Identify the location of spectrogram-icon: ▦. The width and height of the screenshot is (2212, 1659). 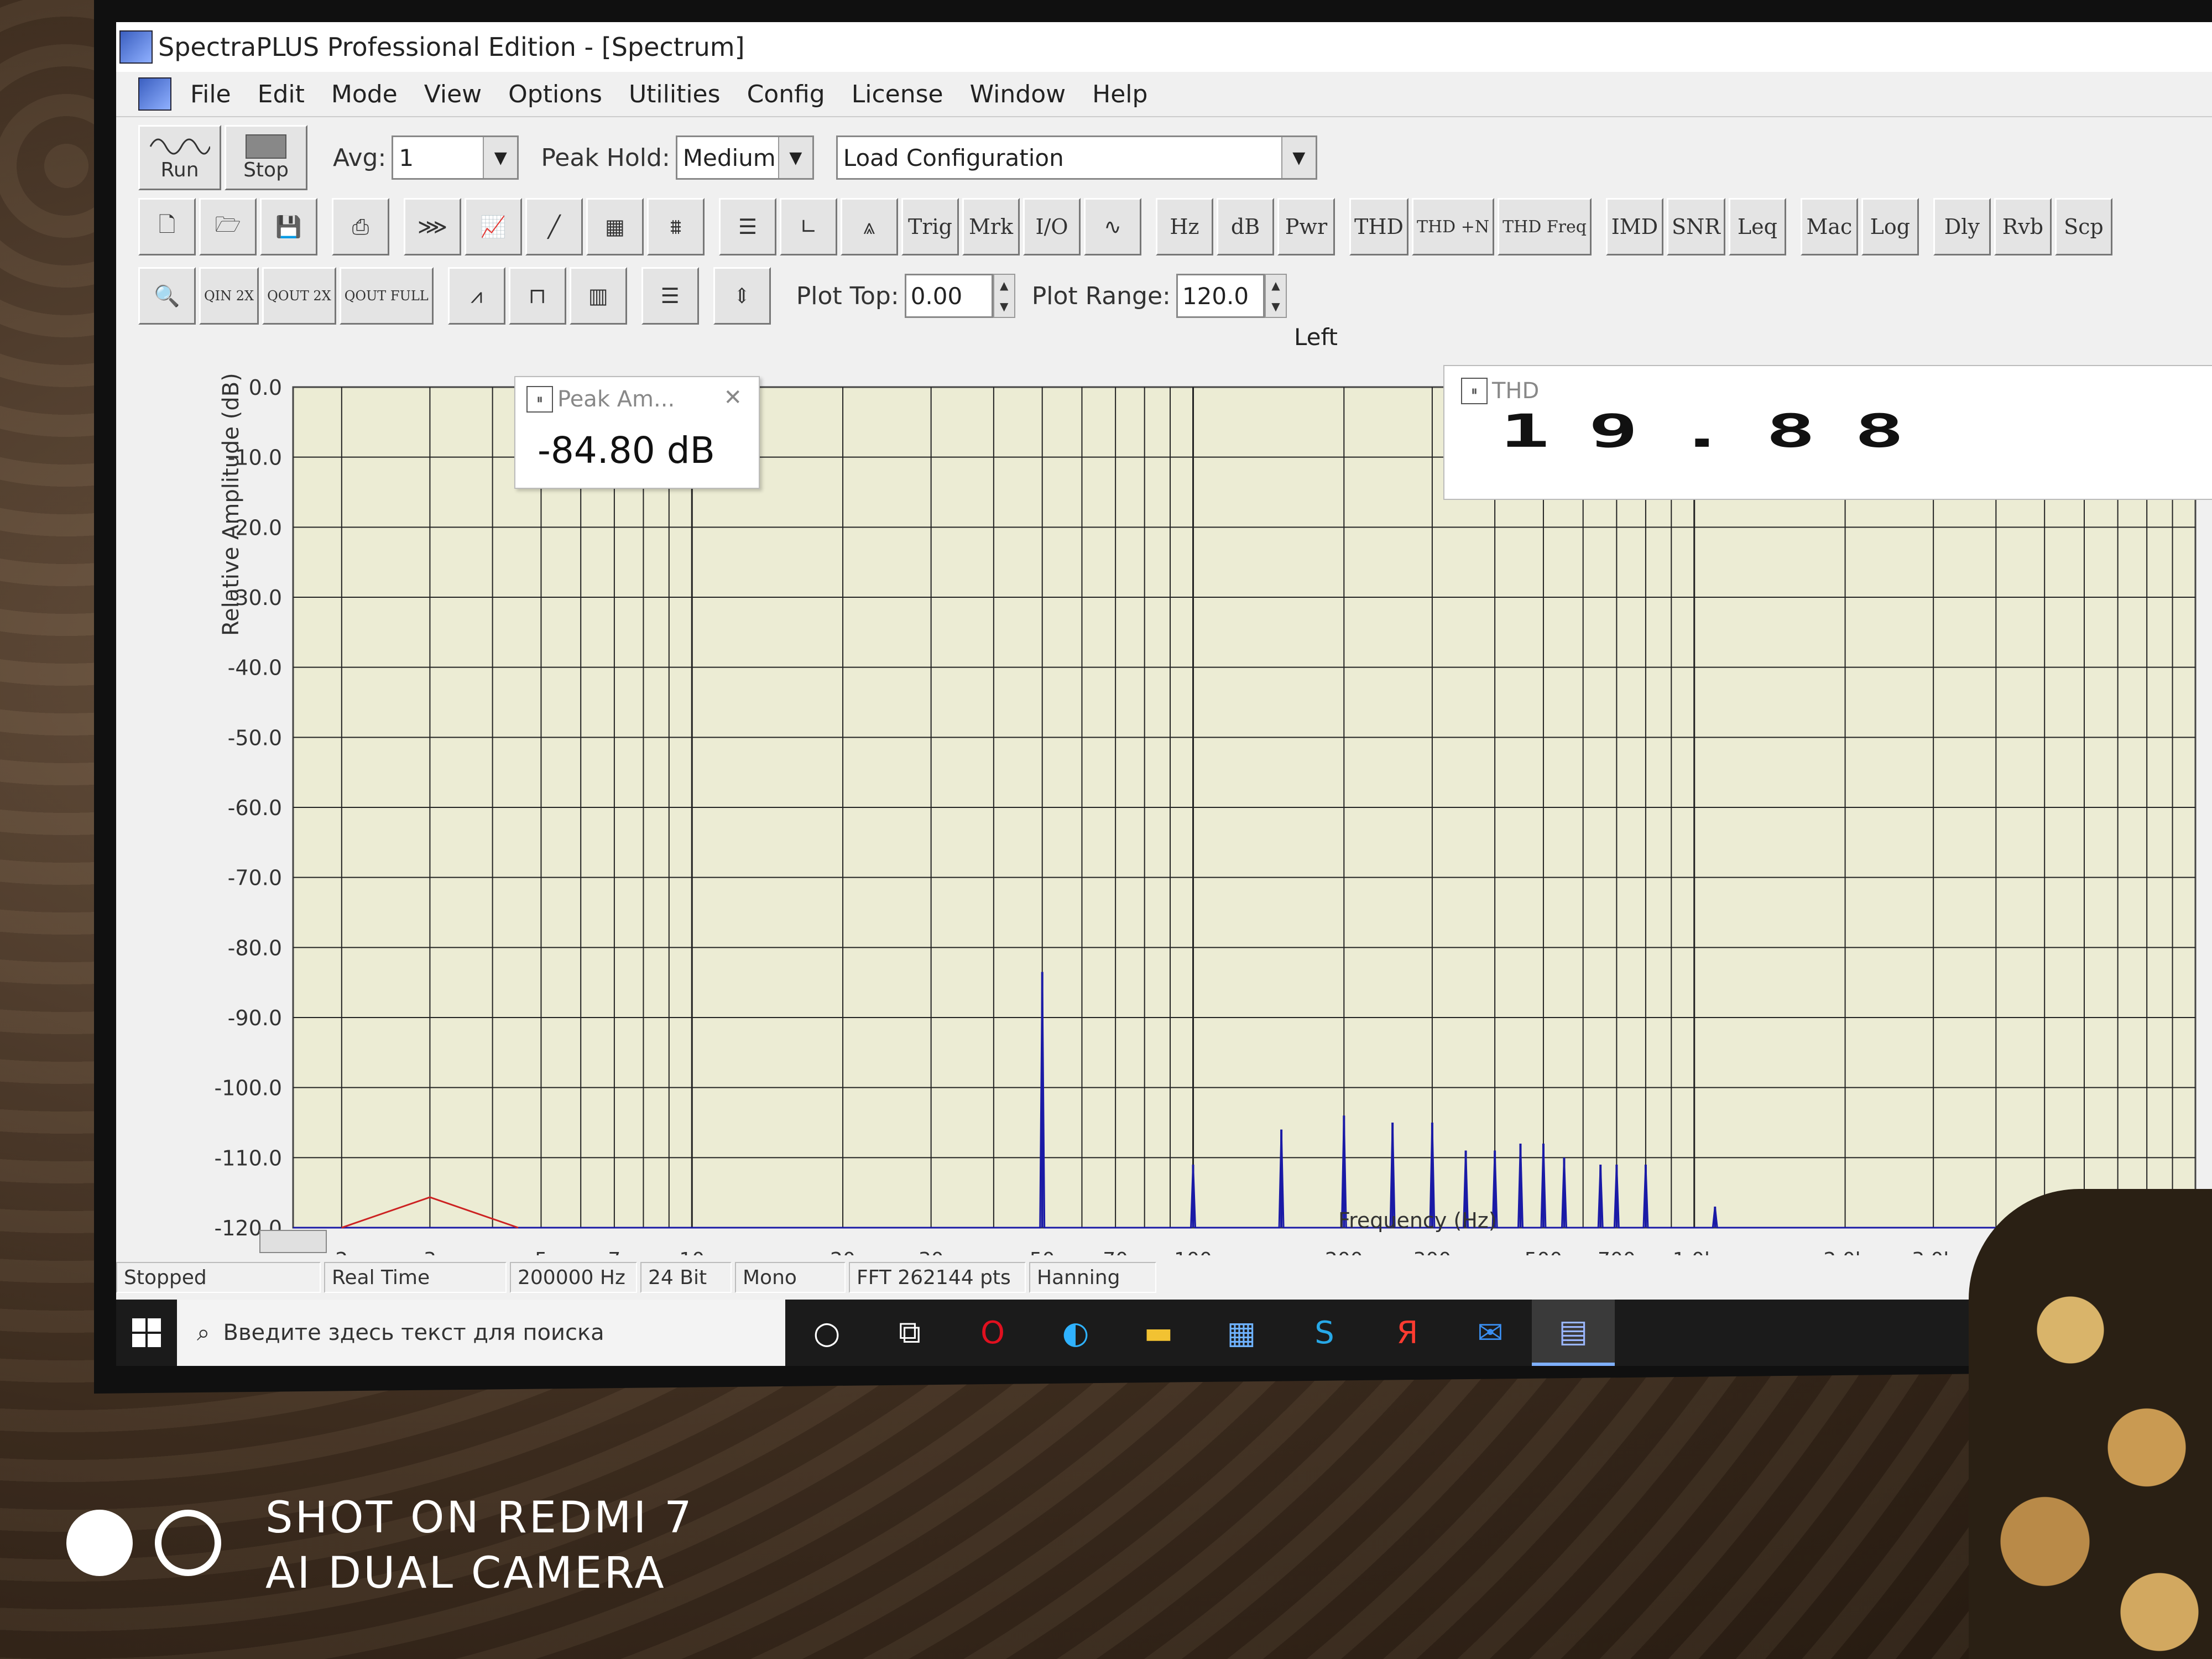
(615, 227).